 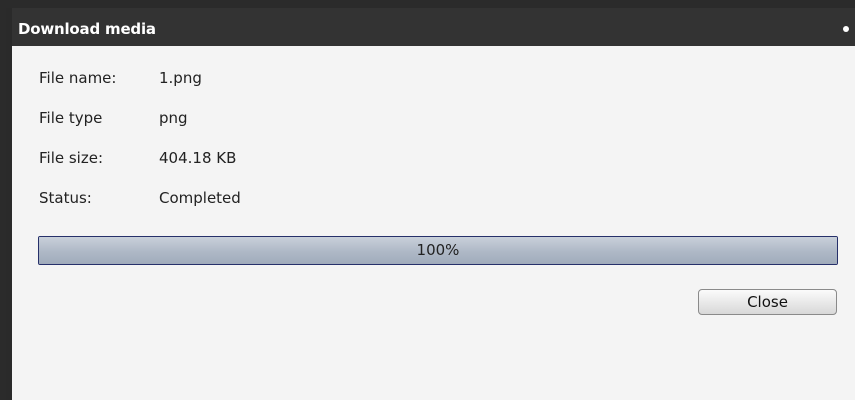 What do you see at coordinates (767, 302) in the screenshot?
I see `close-button: Close` at bounding box center [767, 302].